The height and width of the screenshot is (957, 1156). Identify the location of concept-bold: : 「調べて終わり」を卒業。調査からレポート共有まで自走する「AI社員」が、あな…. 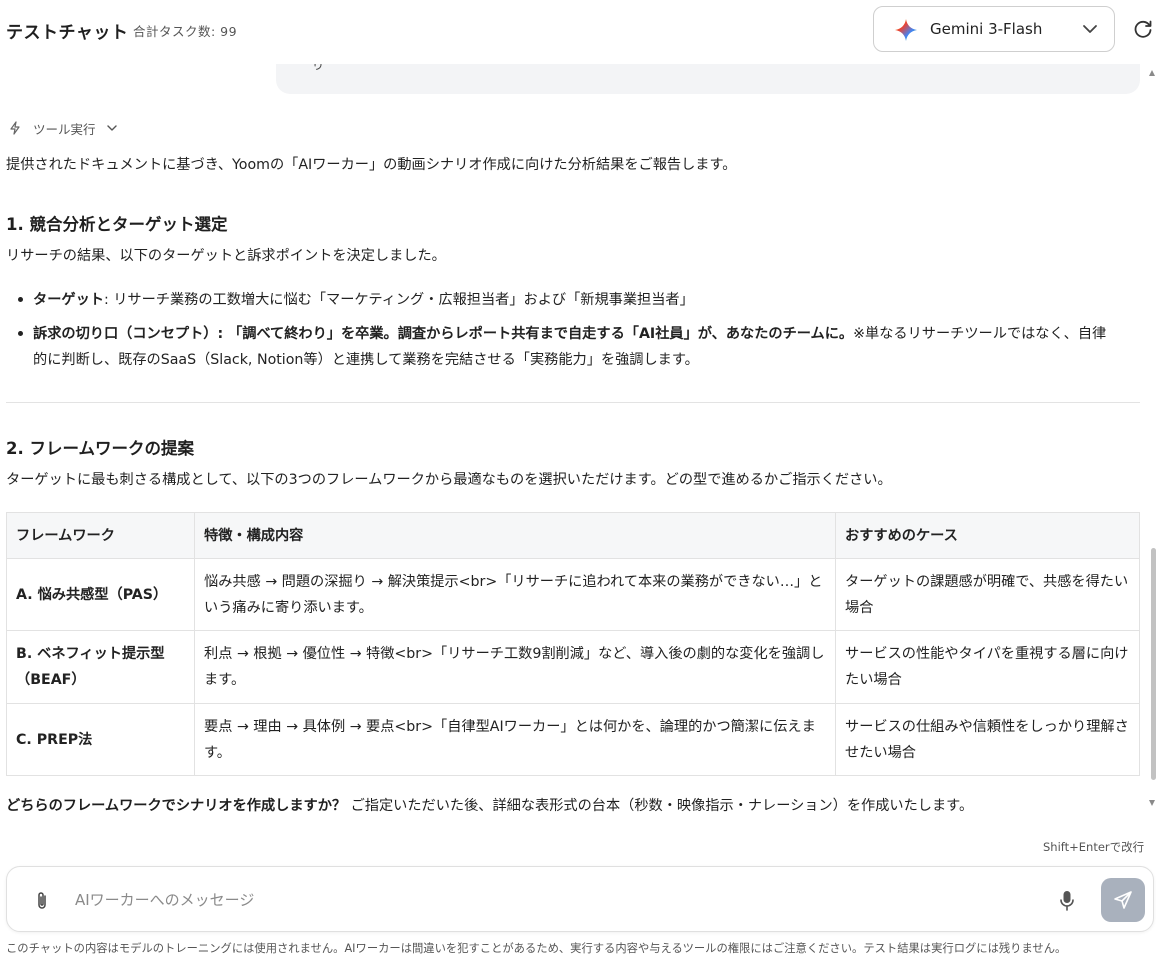
(535, 334).